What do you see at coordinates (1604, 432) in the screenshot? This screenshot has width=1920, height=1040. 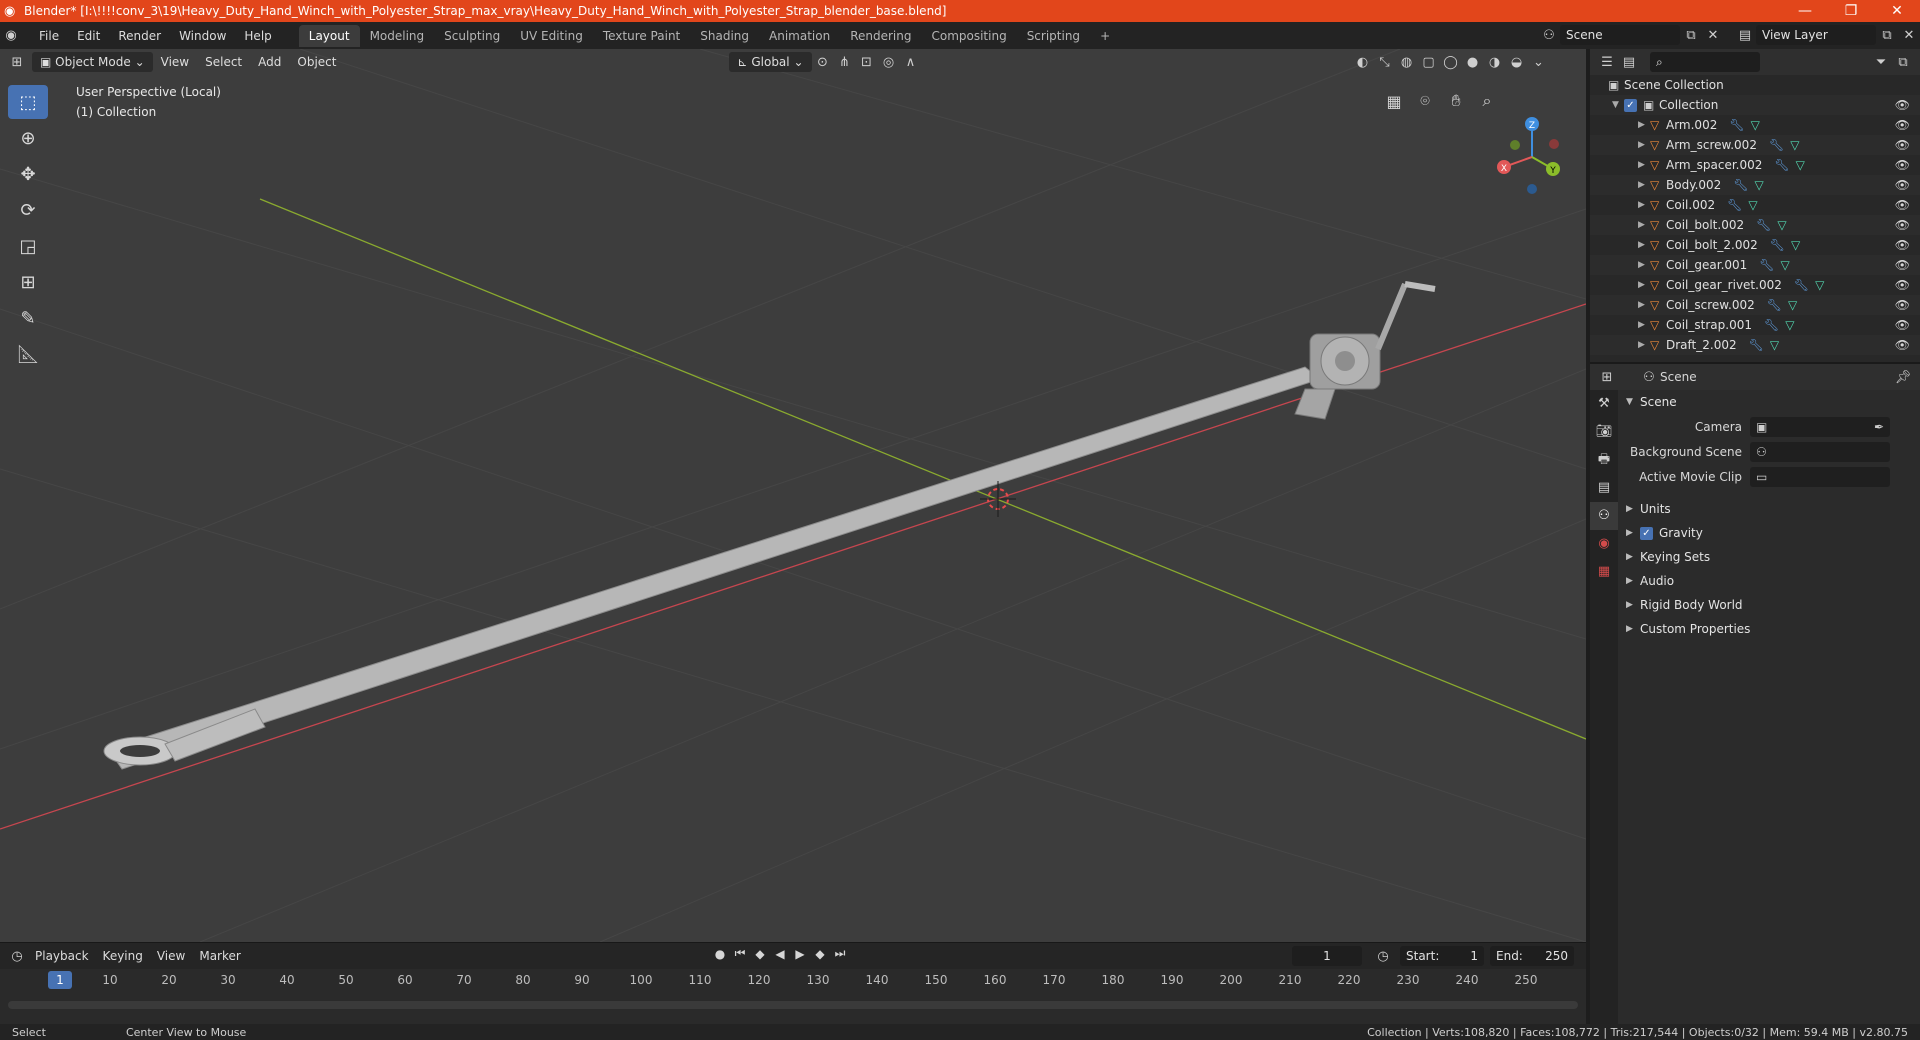 I see `render-tab-icon: 📷︎` at bounding box center [1604, 432].